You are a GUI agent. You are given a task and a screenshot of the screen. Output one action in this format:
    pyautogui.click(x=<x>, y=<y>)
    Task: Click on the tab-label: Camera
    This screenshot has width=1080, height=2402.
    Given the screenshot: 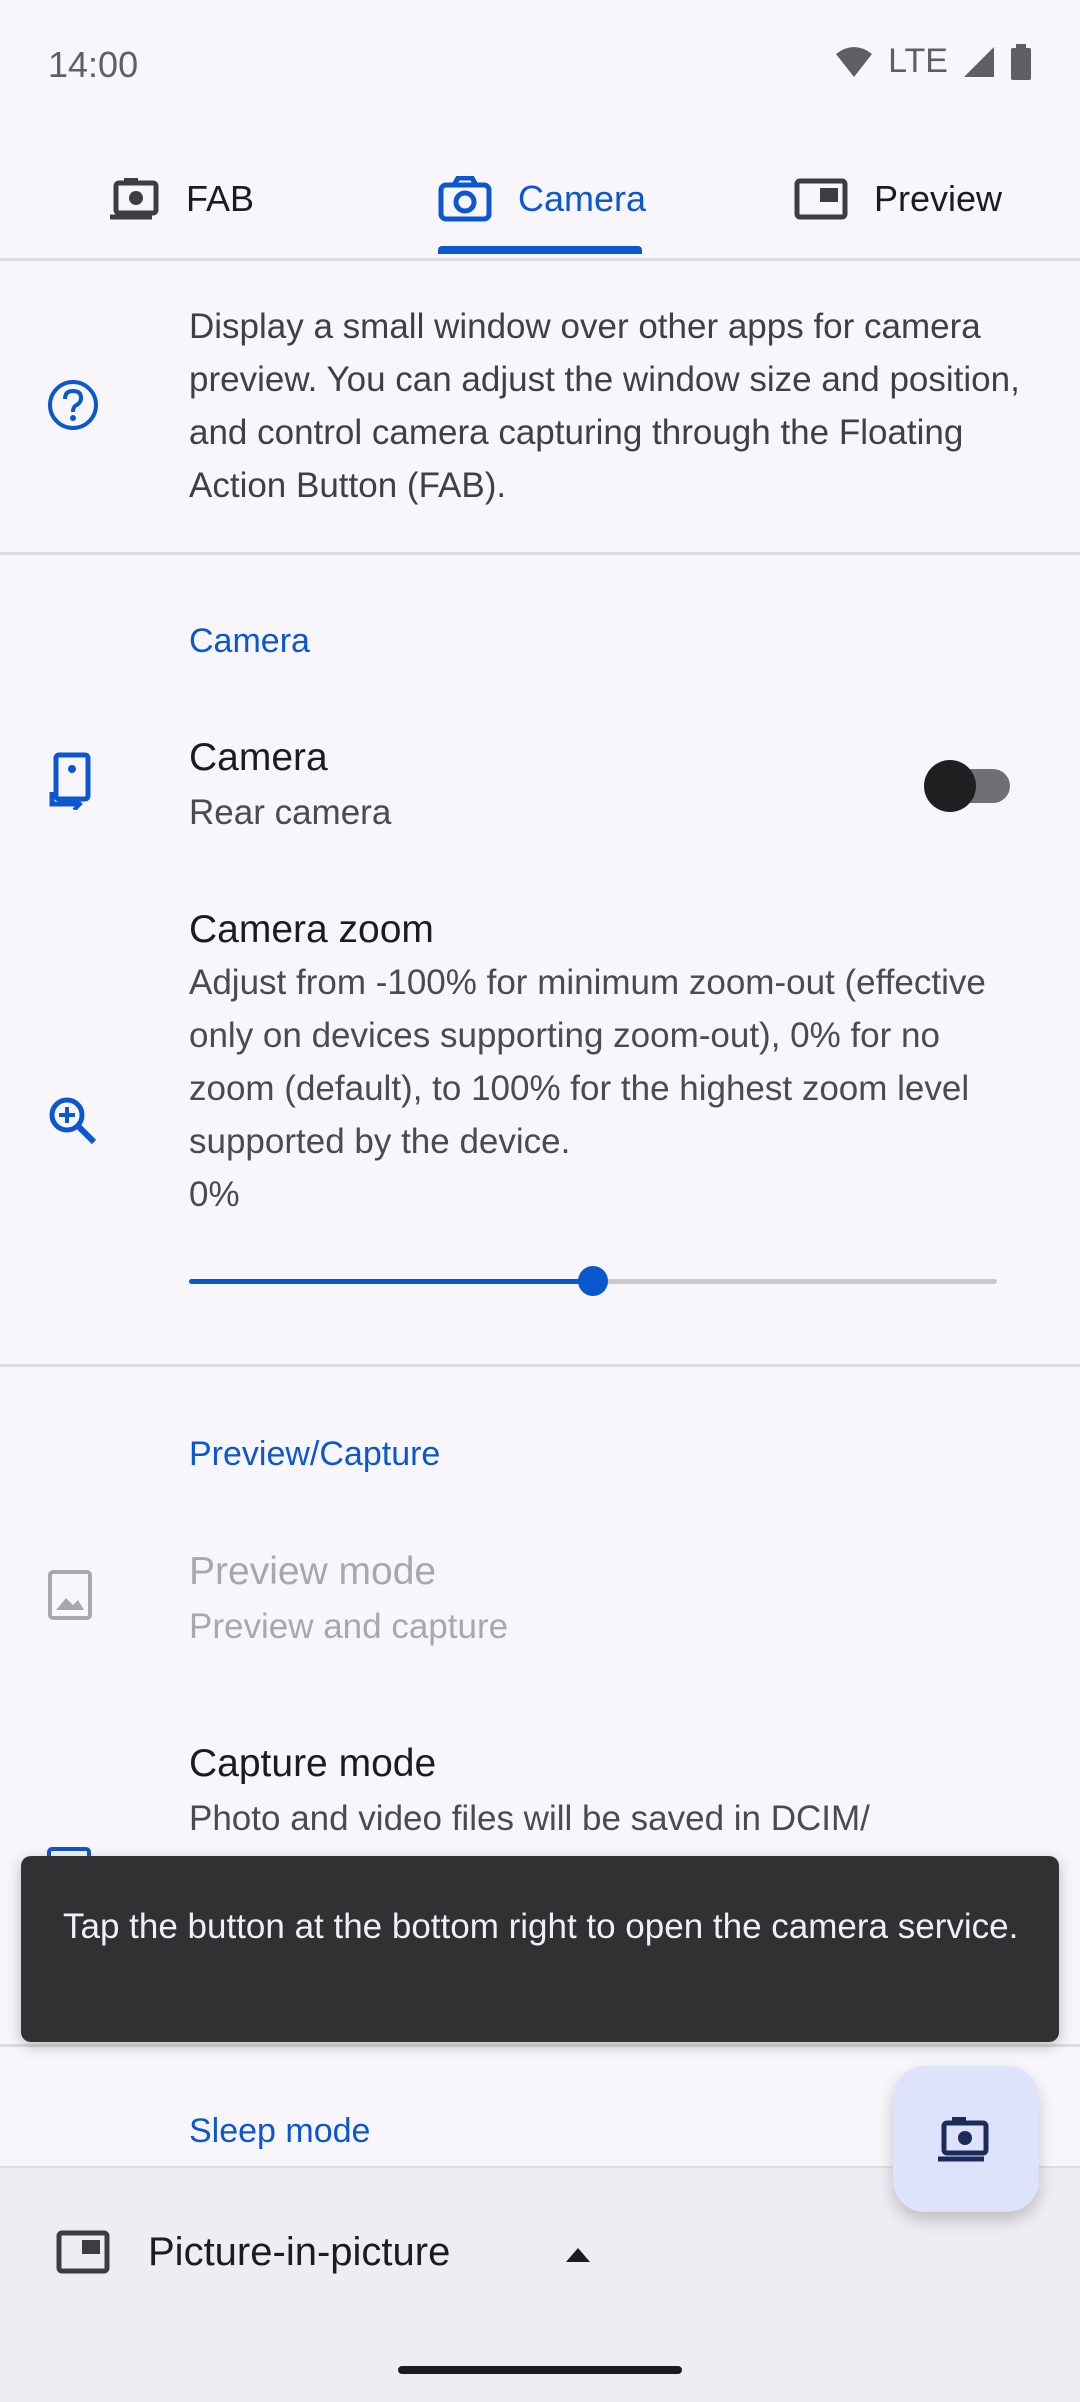 What is the action you would take?
    pyautogui.click(x=582, y=198)
    